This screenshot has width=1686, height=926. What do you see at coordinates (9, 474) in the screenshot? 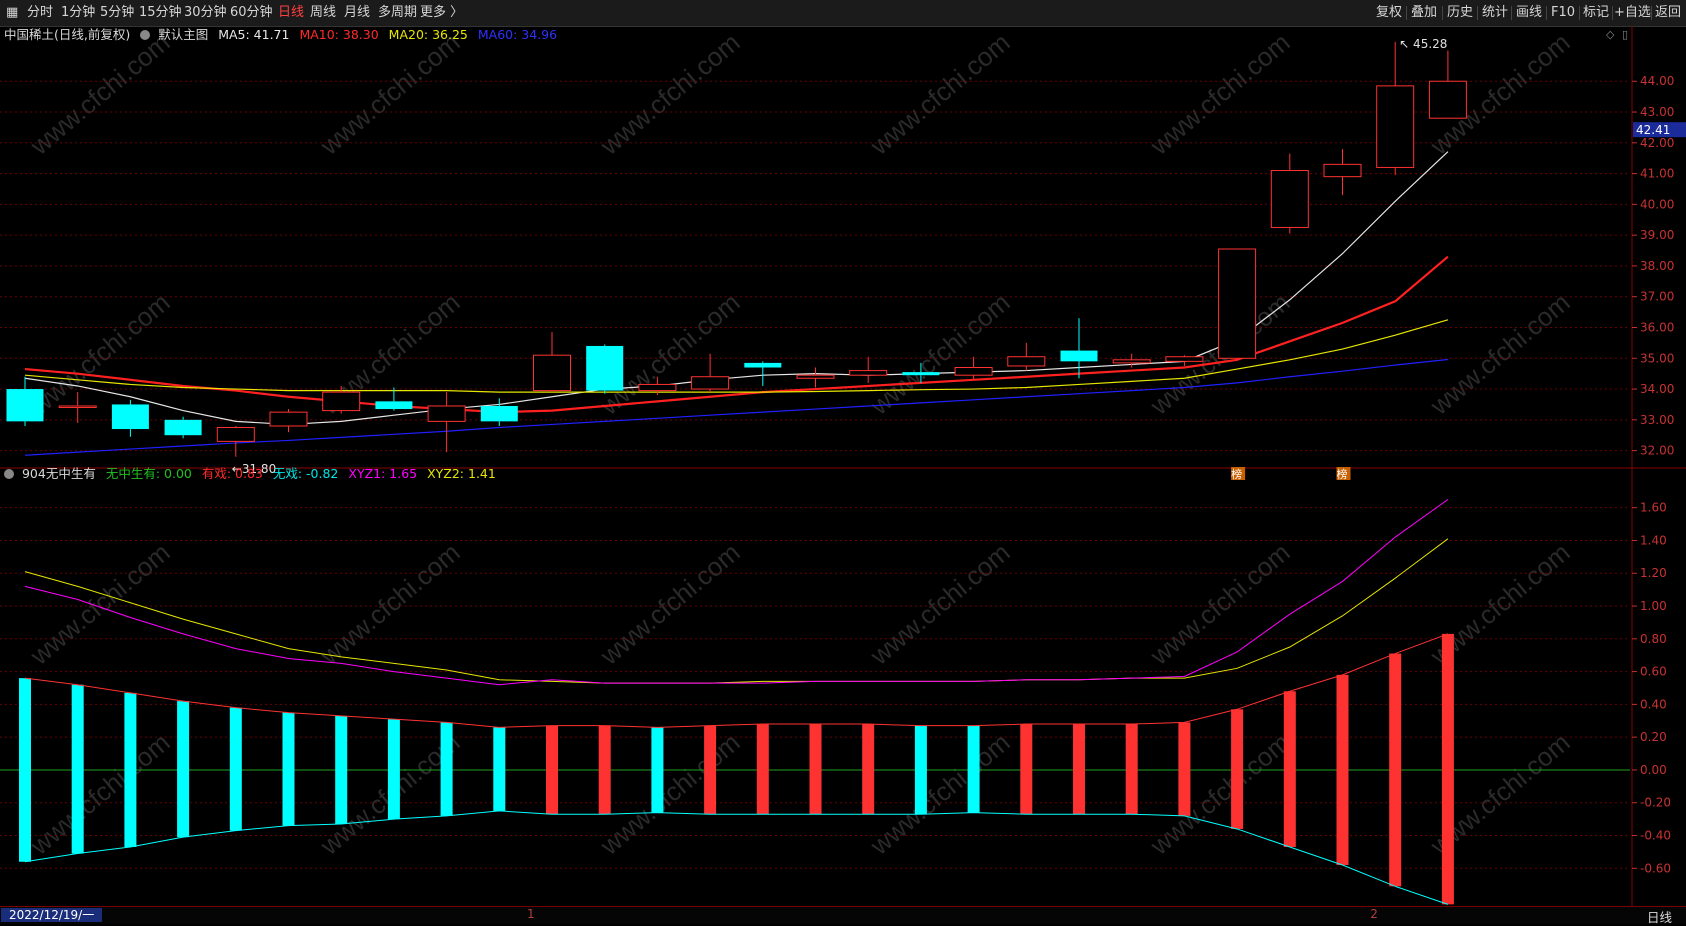
I see `indicator-menu-icon` at bounding box center [9, 474].